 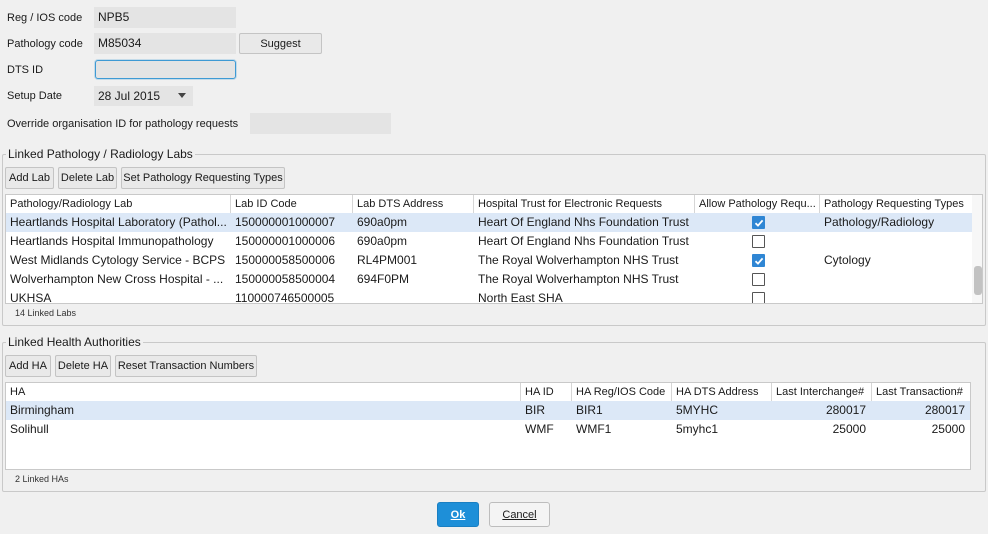 I want to click on ha-interchange-cell: 280017, so click(x=845, y=410).